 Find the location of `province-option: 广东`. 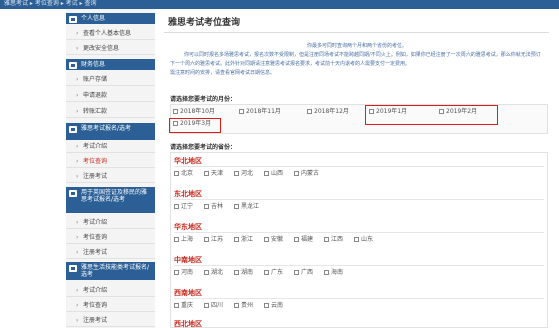

province-option: 广东 is located at coordinates (273, 273).